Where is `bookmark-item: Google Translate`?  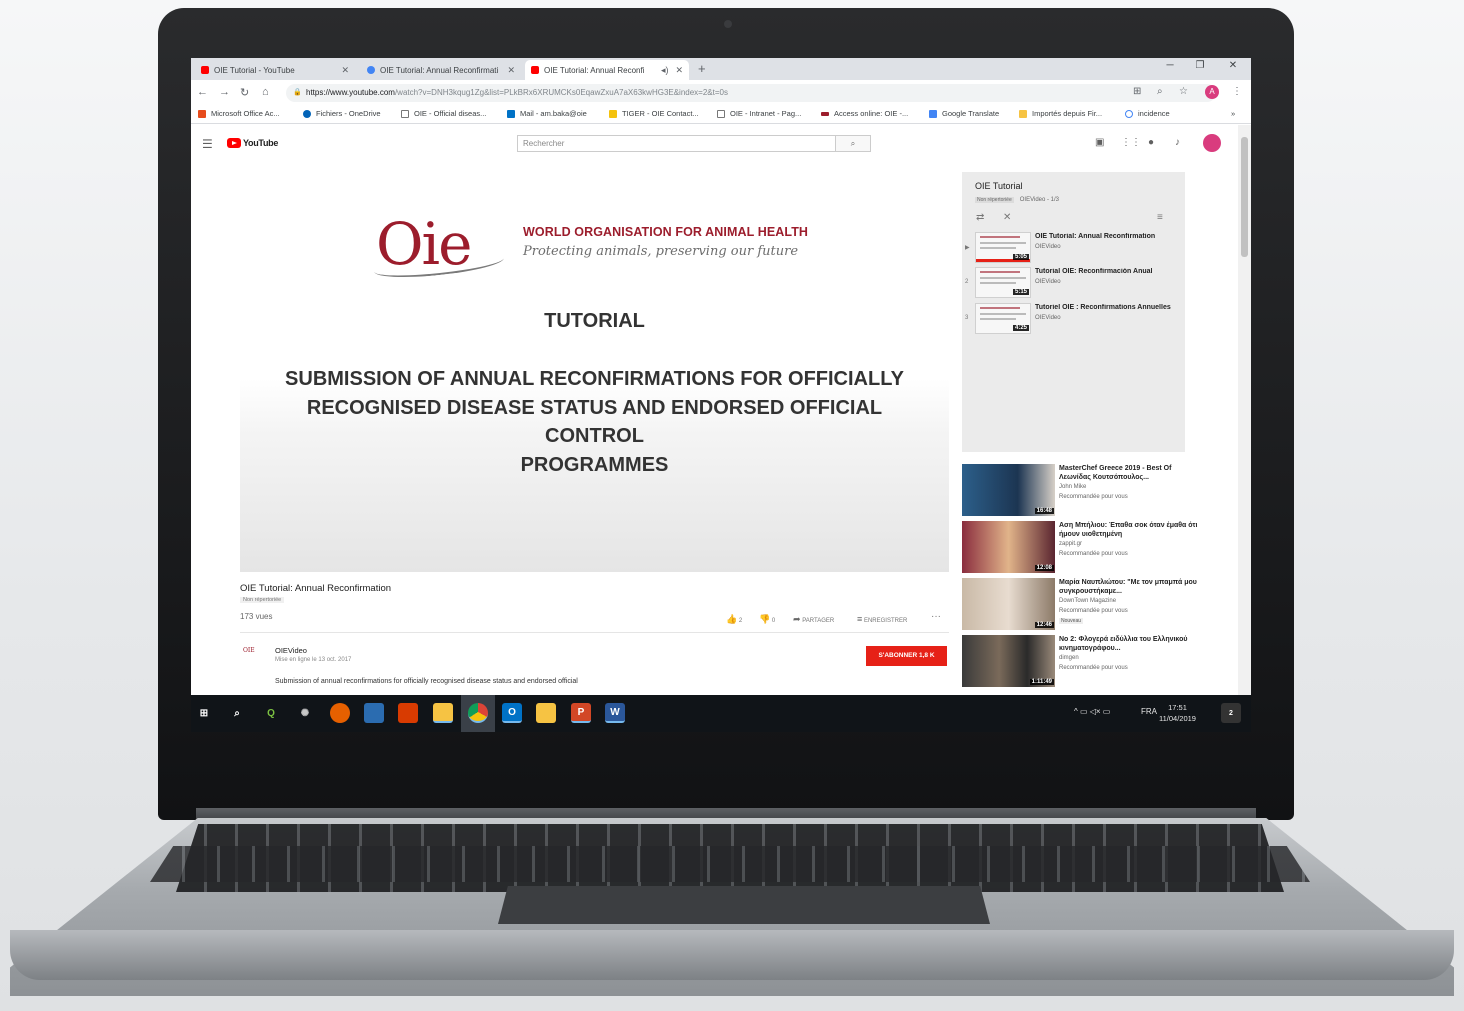
bookmark-item: Google Translate is located at coordinates (964, 113).